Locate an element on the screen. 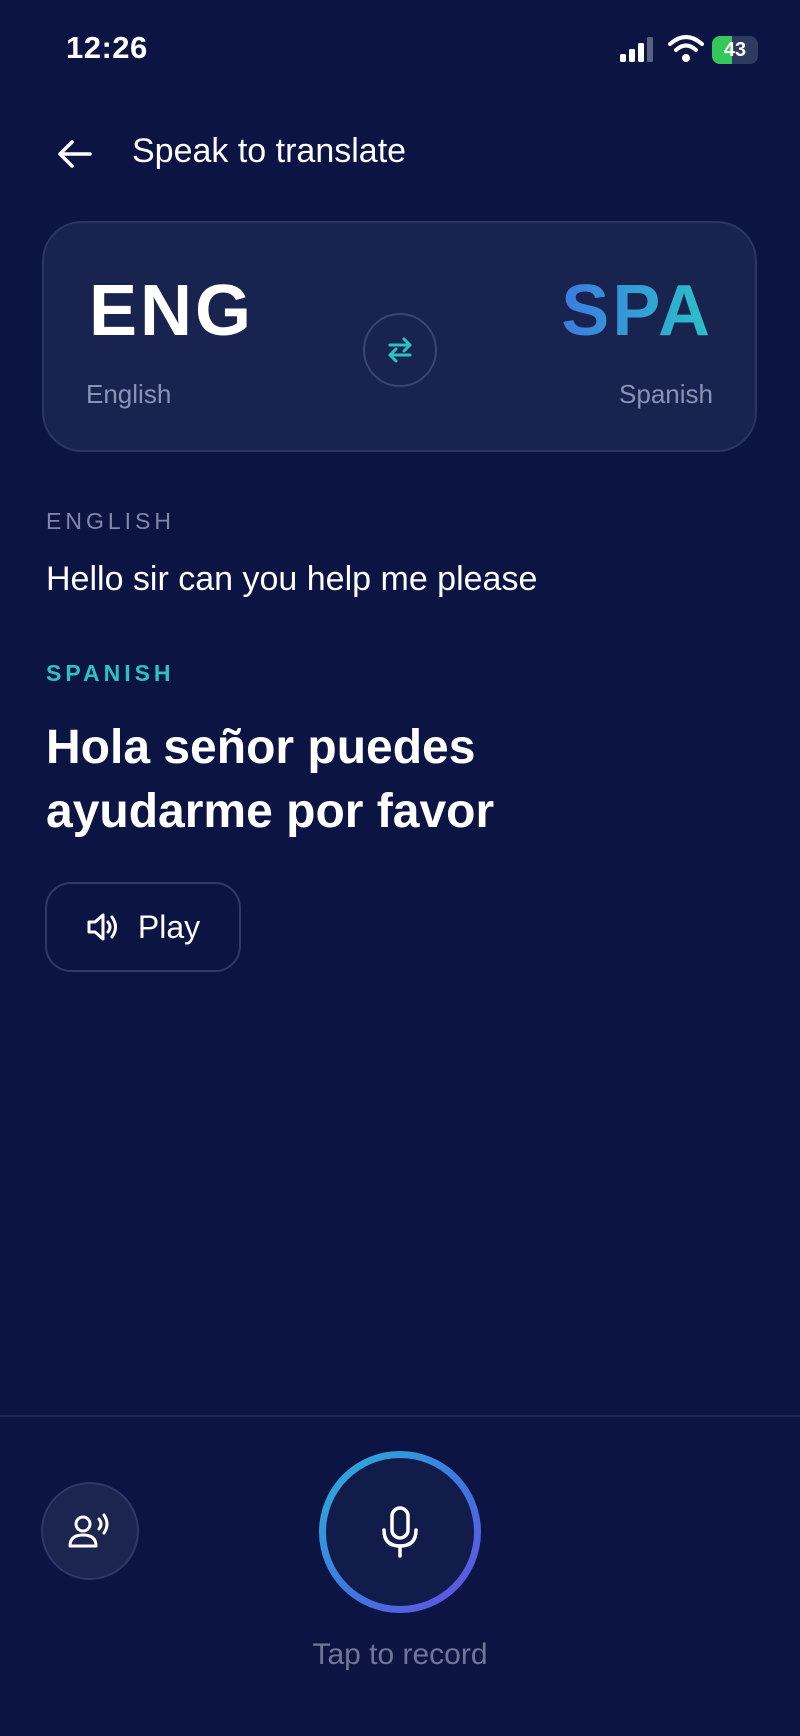 The width and height of the screenshot is (800, 1736). battery-percent: 43 is located at coordinates (735, 50).